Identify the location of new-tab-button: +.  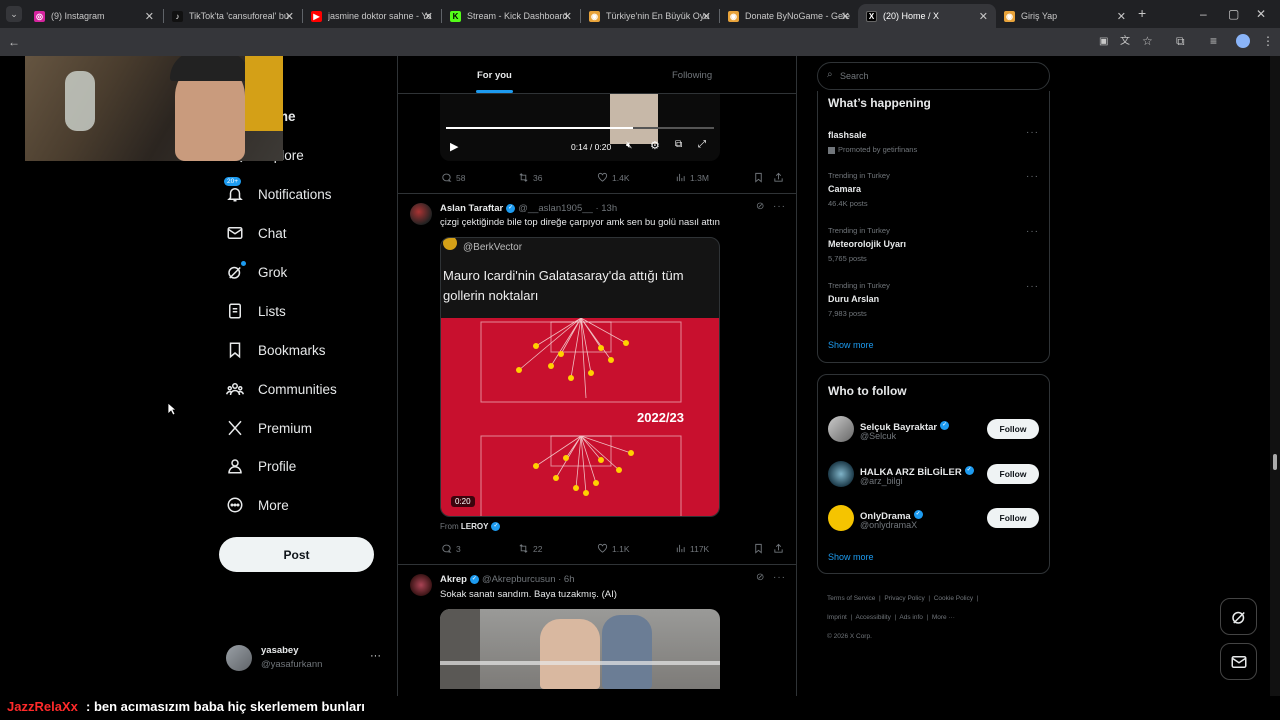
(1142, 13).